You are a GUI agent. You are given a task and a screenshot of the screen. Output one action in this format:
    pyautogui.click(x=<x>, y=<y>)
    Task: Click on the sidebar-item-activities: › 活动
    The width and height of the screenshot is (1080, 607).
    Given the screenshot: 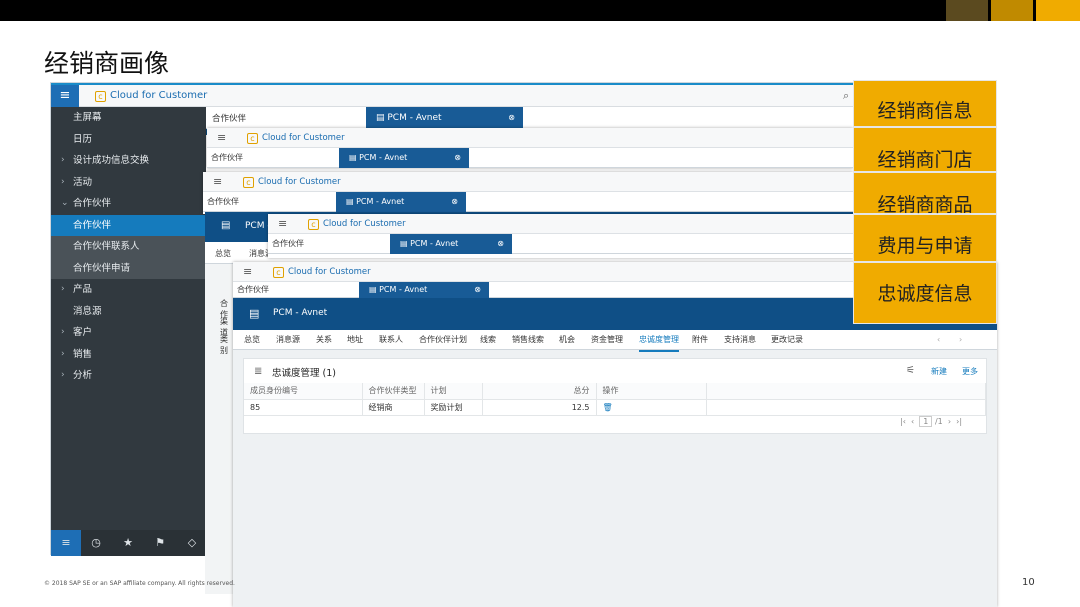 What is the action you would take?
    pyautogui.click(x=128, y=183)
    